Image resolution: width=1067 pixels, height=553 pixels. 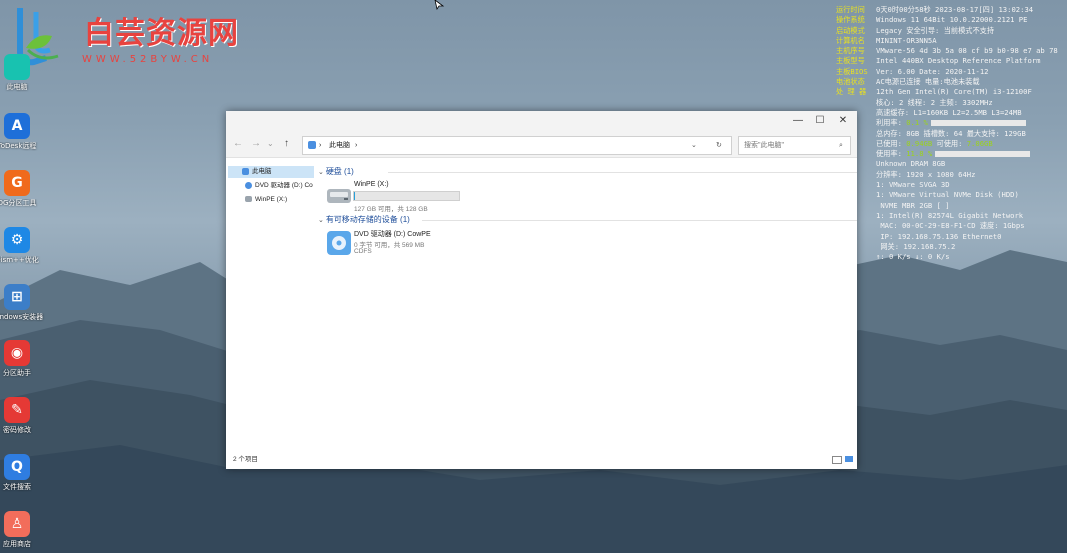 I want to click on desktop-icon-0: 此电脑, so click(x=24, y=73).